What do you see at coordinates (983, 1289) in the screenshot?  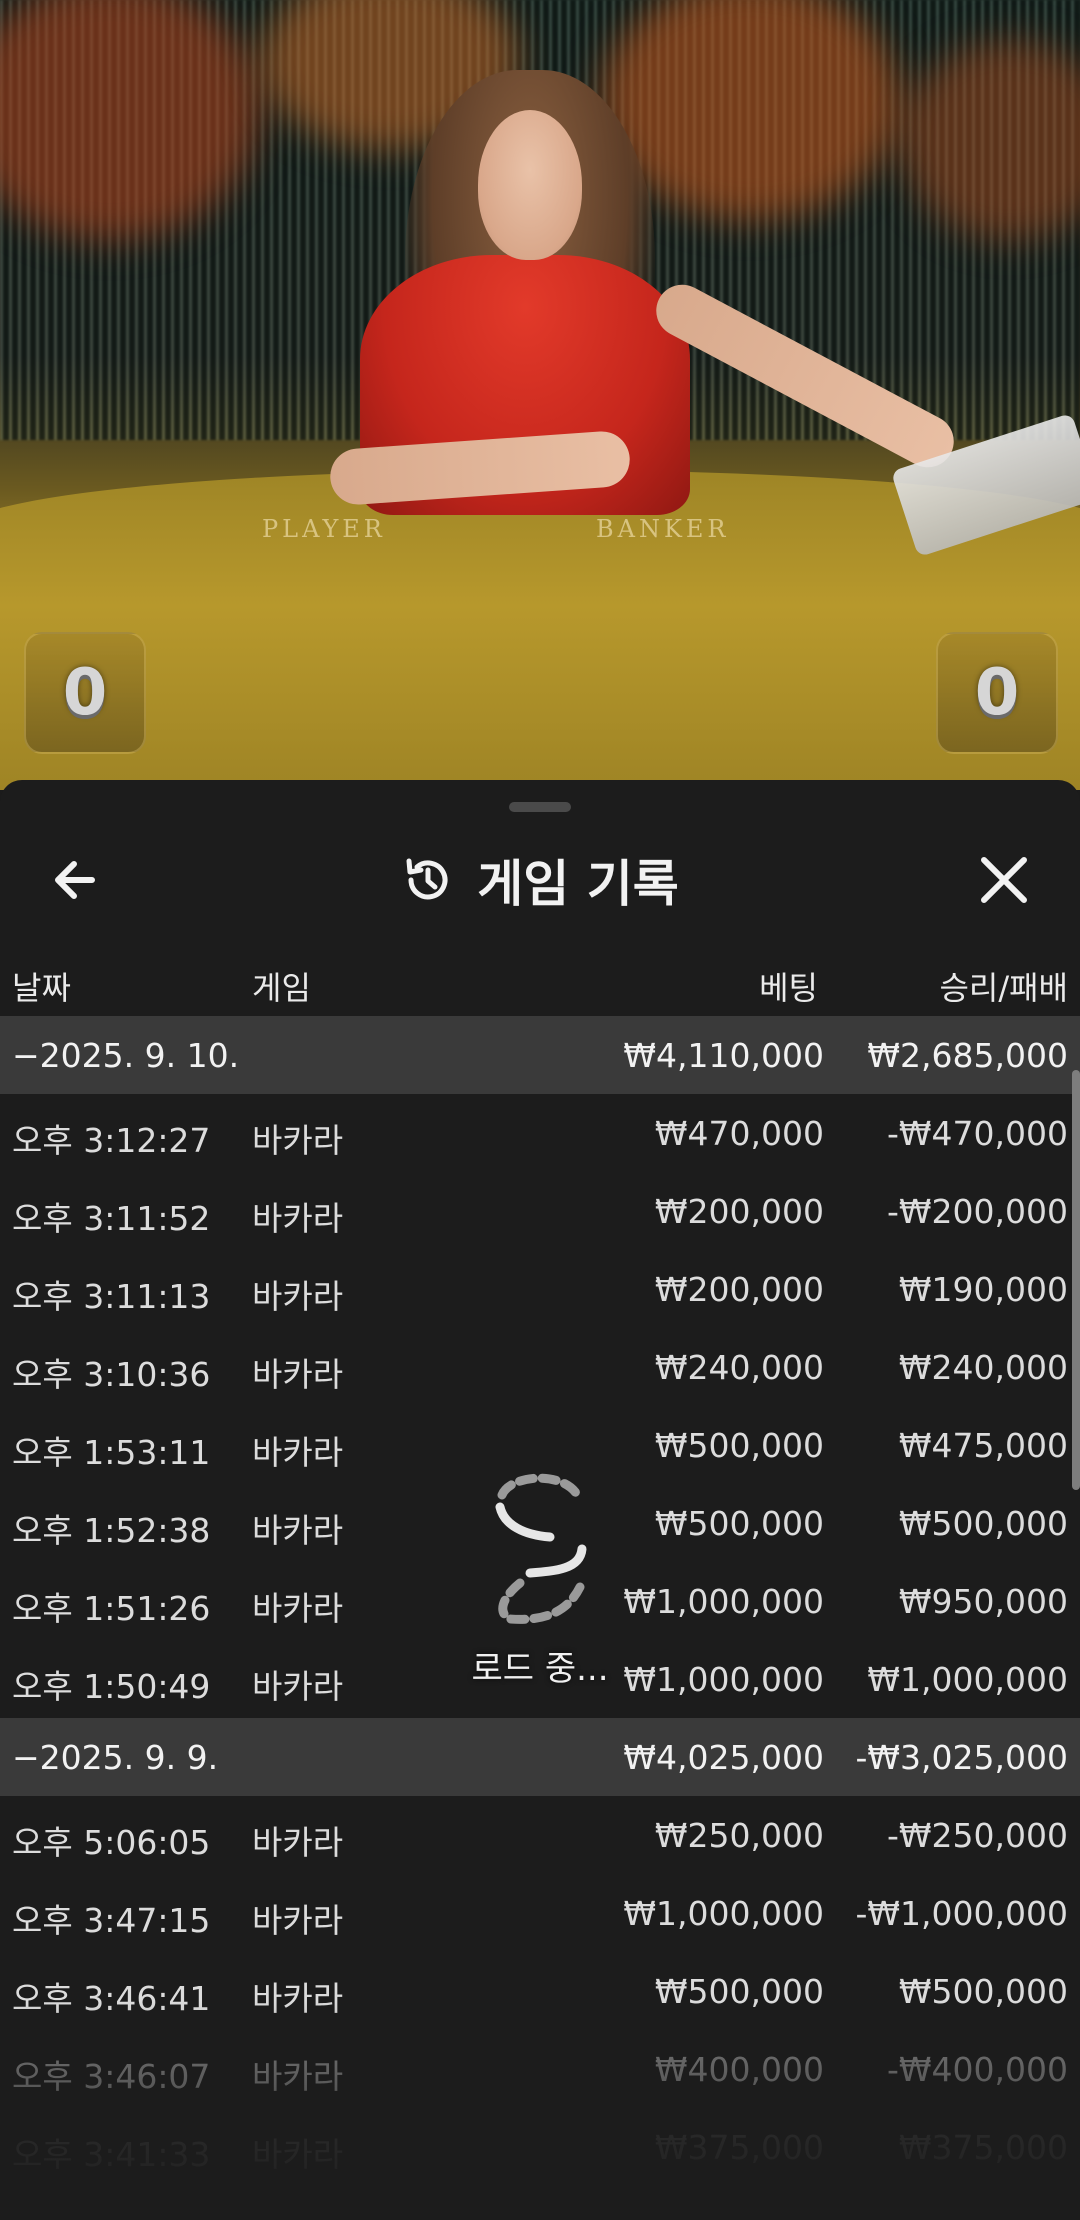 I see `row-win-loss: ₩190,000` at bounding box center [983, 1289].